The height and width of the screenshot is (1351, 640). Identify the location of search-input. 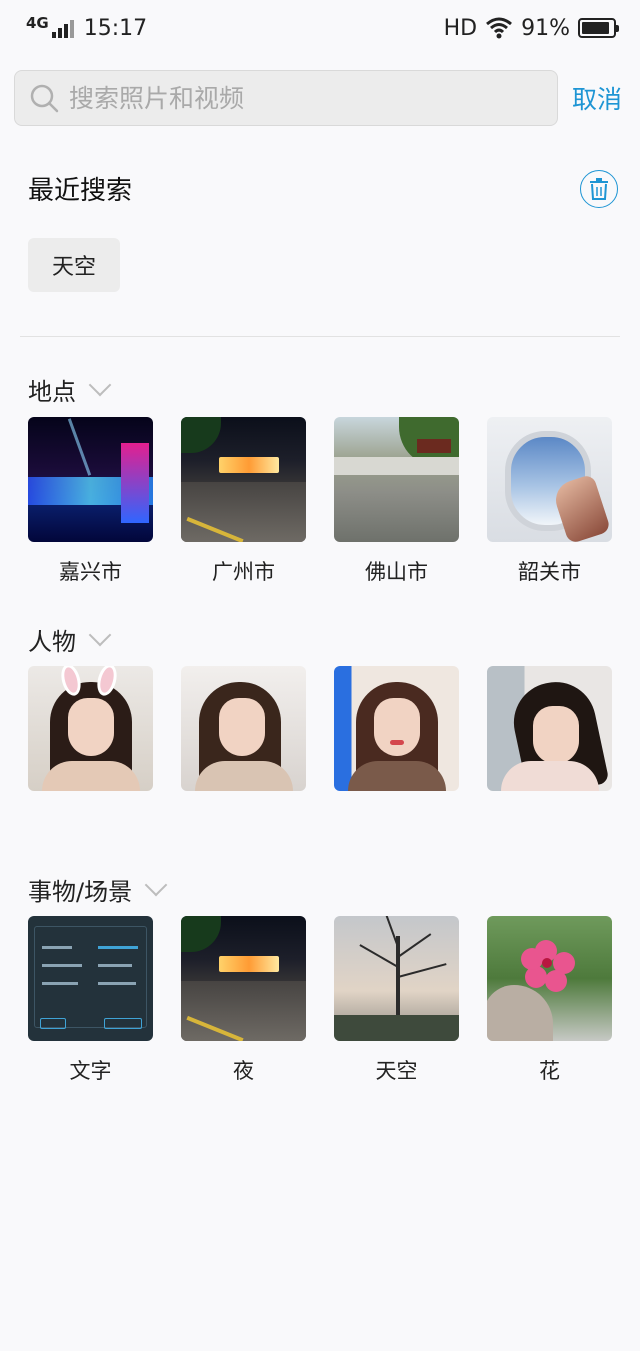
(299, 98).